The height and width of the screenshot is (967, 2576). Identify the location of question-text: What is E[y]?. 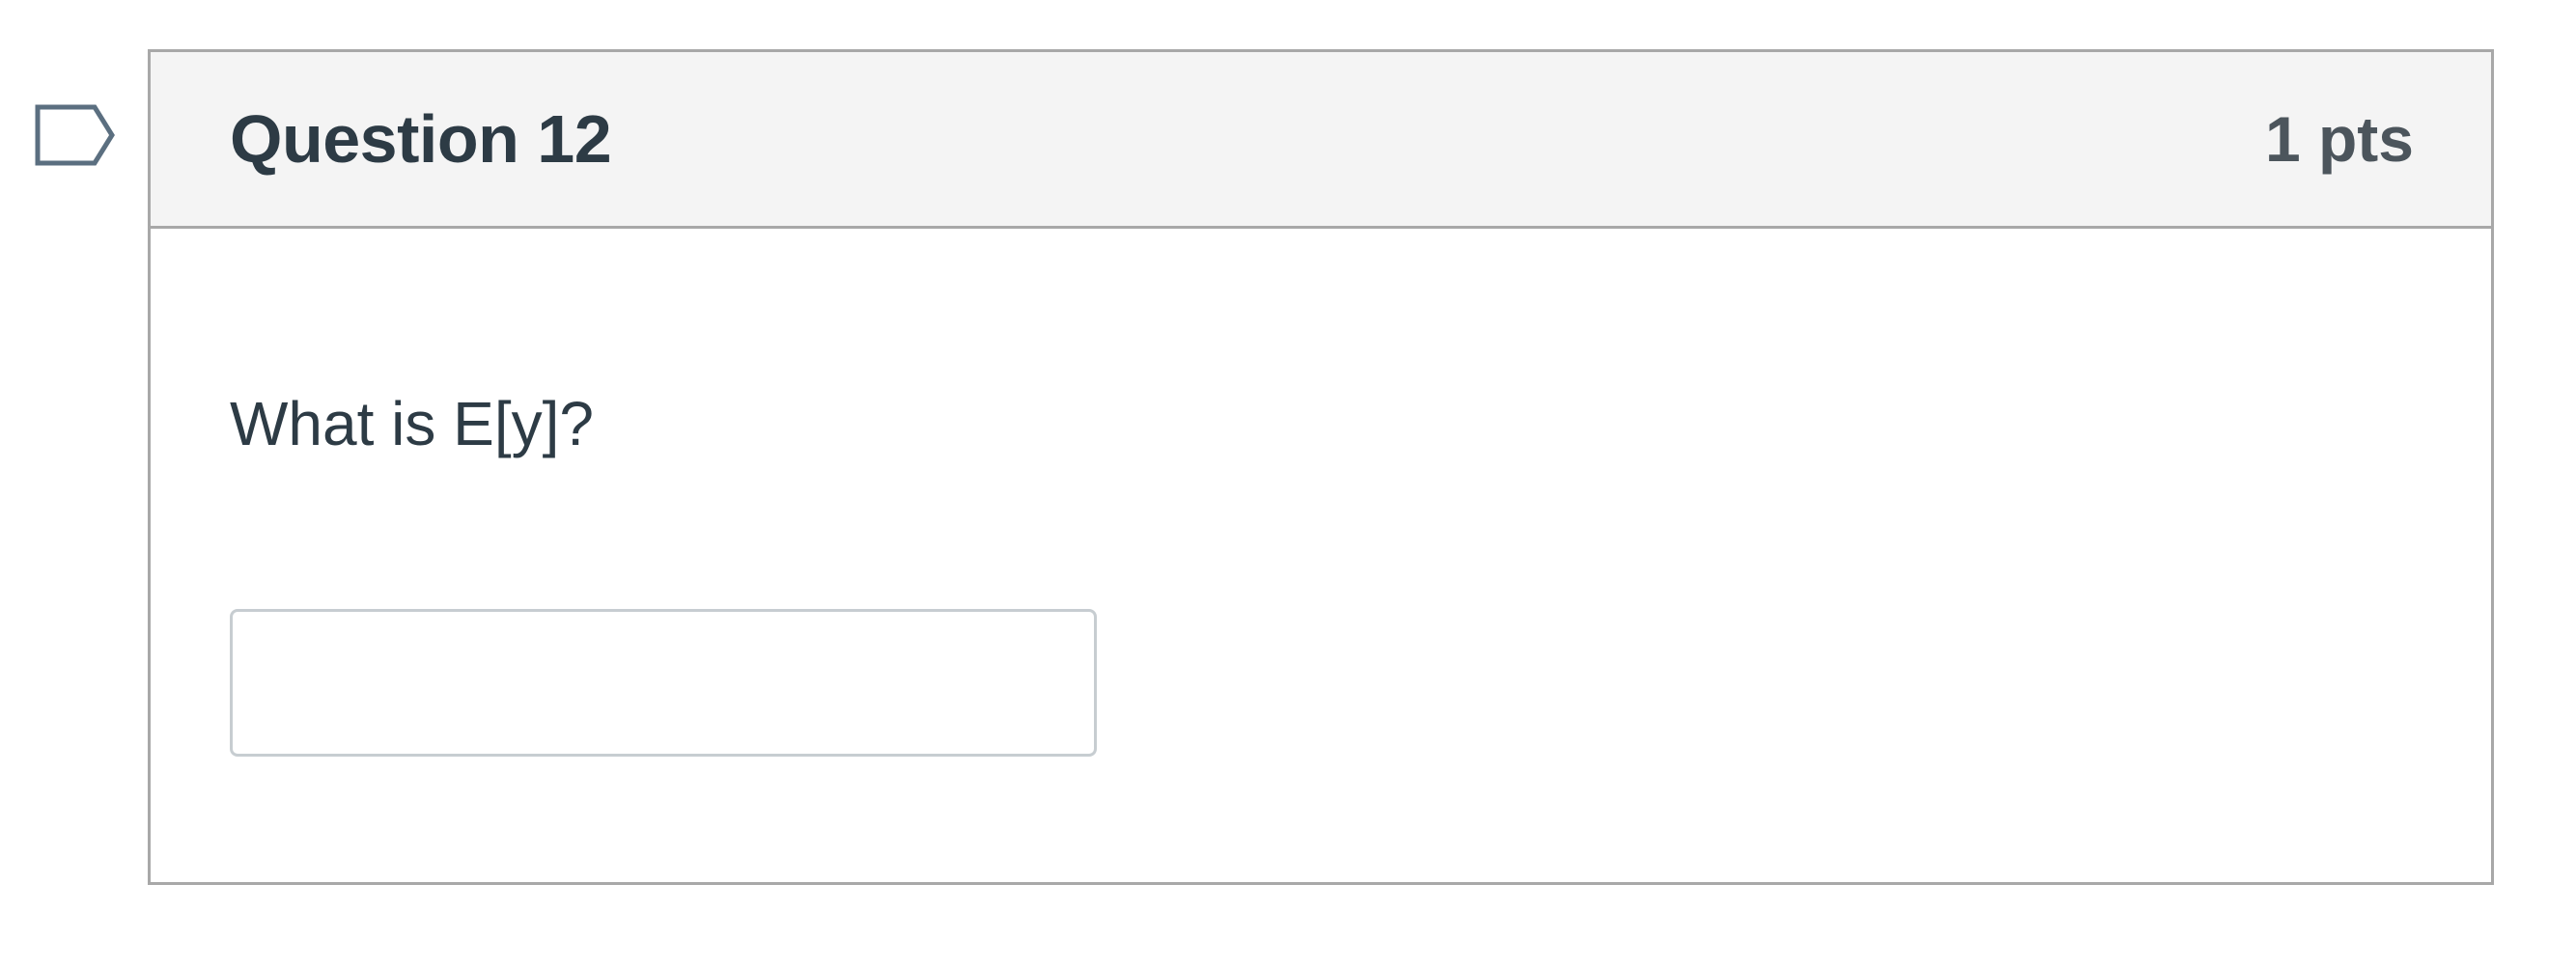
(412, 423).